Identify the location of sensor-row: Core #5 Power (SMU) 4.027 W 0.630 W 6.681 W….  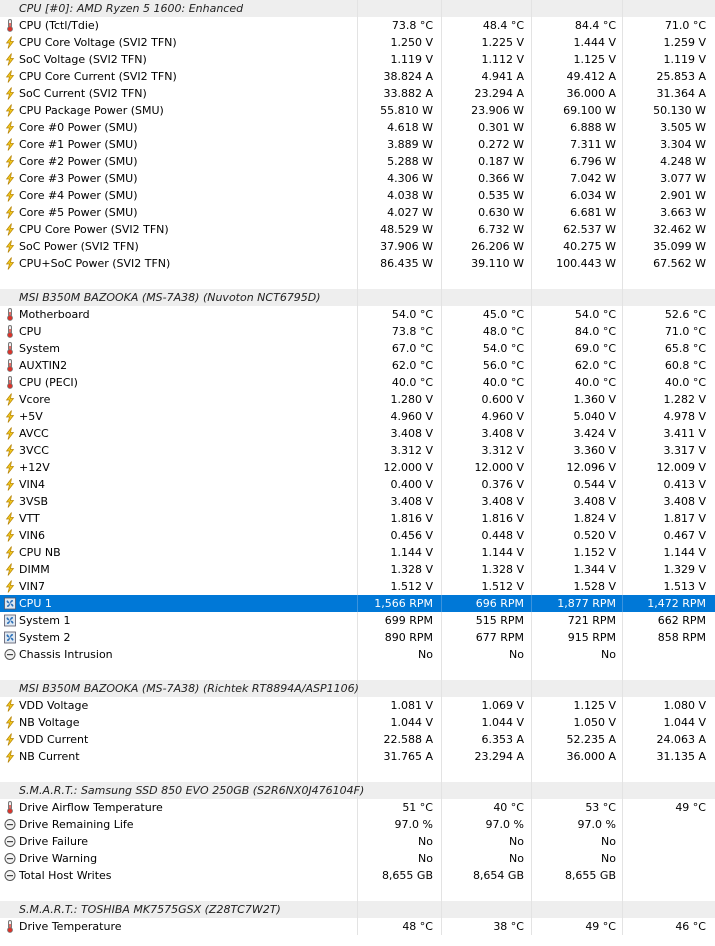
(357, 212).